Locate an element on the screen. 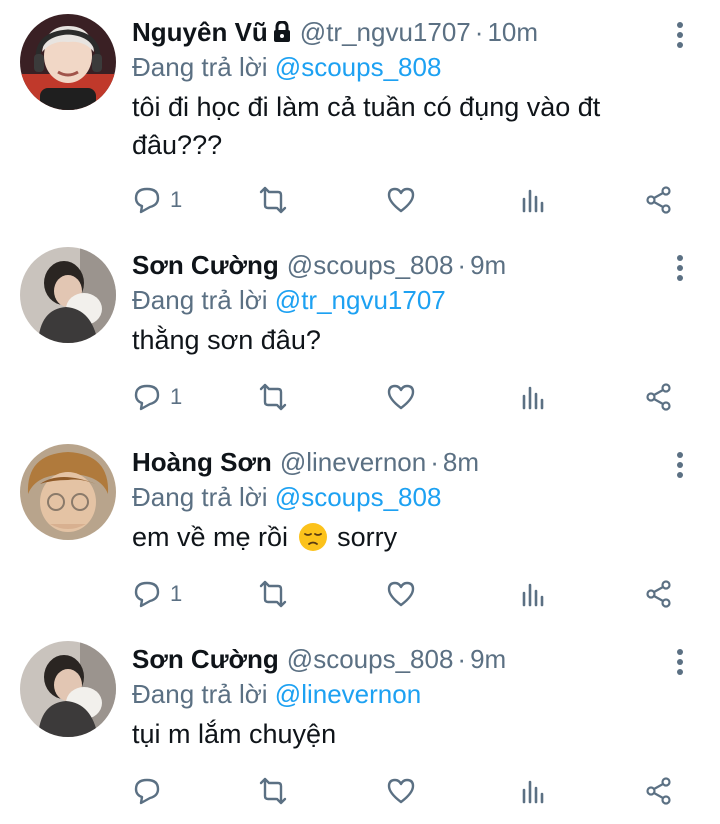 The image size is (720, 824). reply-button is located at coordinates (147, 791).